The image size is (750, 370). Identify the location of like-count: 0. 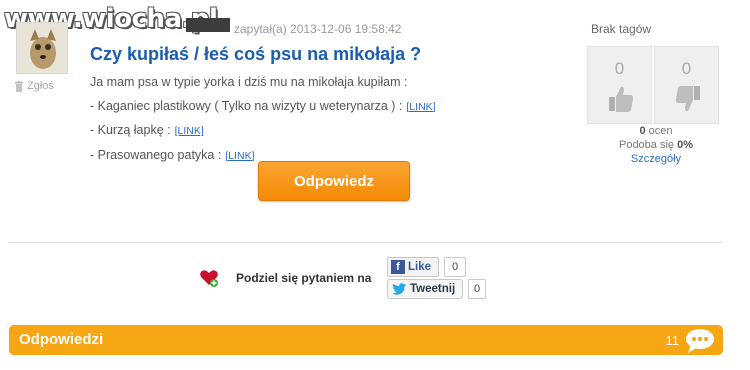
(455, 267).